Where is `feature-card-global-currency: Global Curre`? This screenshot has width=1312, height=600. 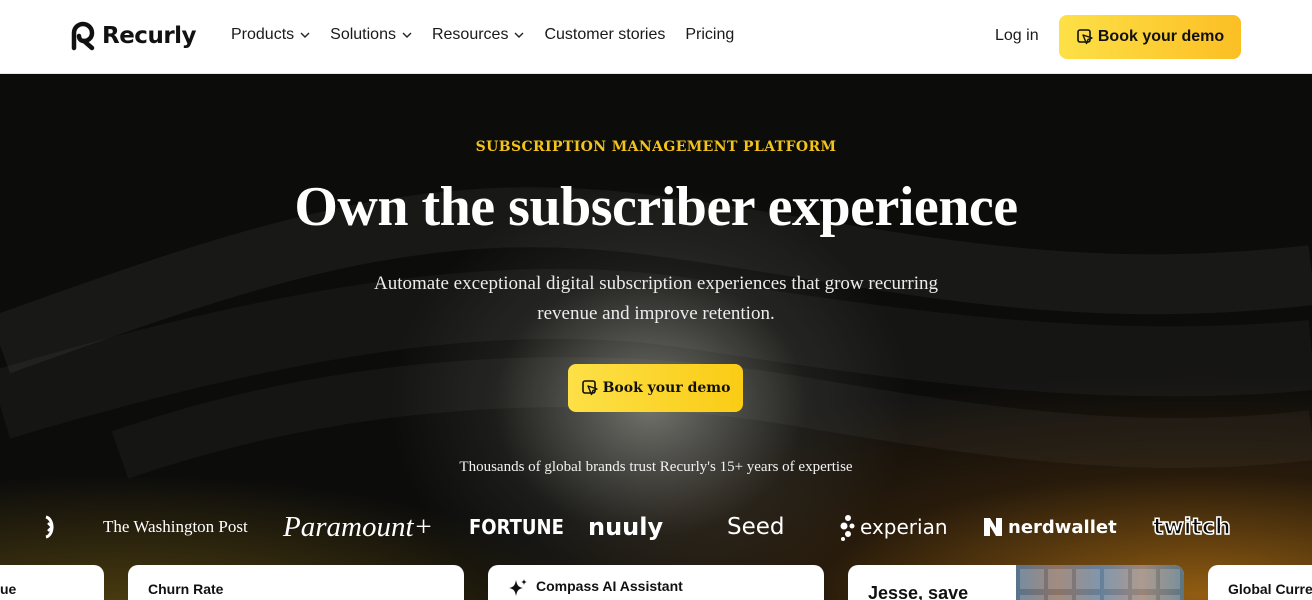 feature-card-global-currency: Global Curre is located at coordinates (1260, 582).